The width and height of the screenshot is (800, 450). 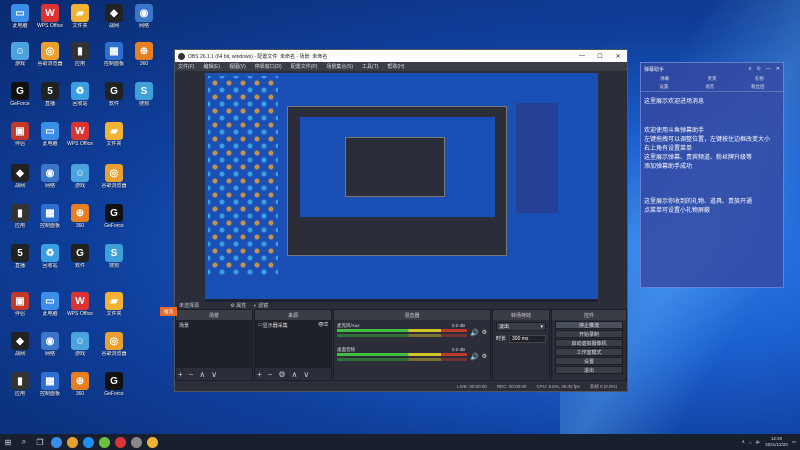 I want to click on exit-button: 退出, so click(x=589, y=370).